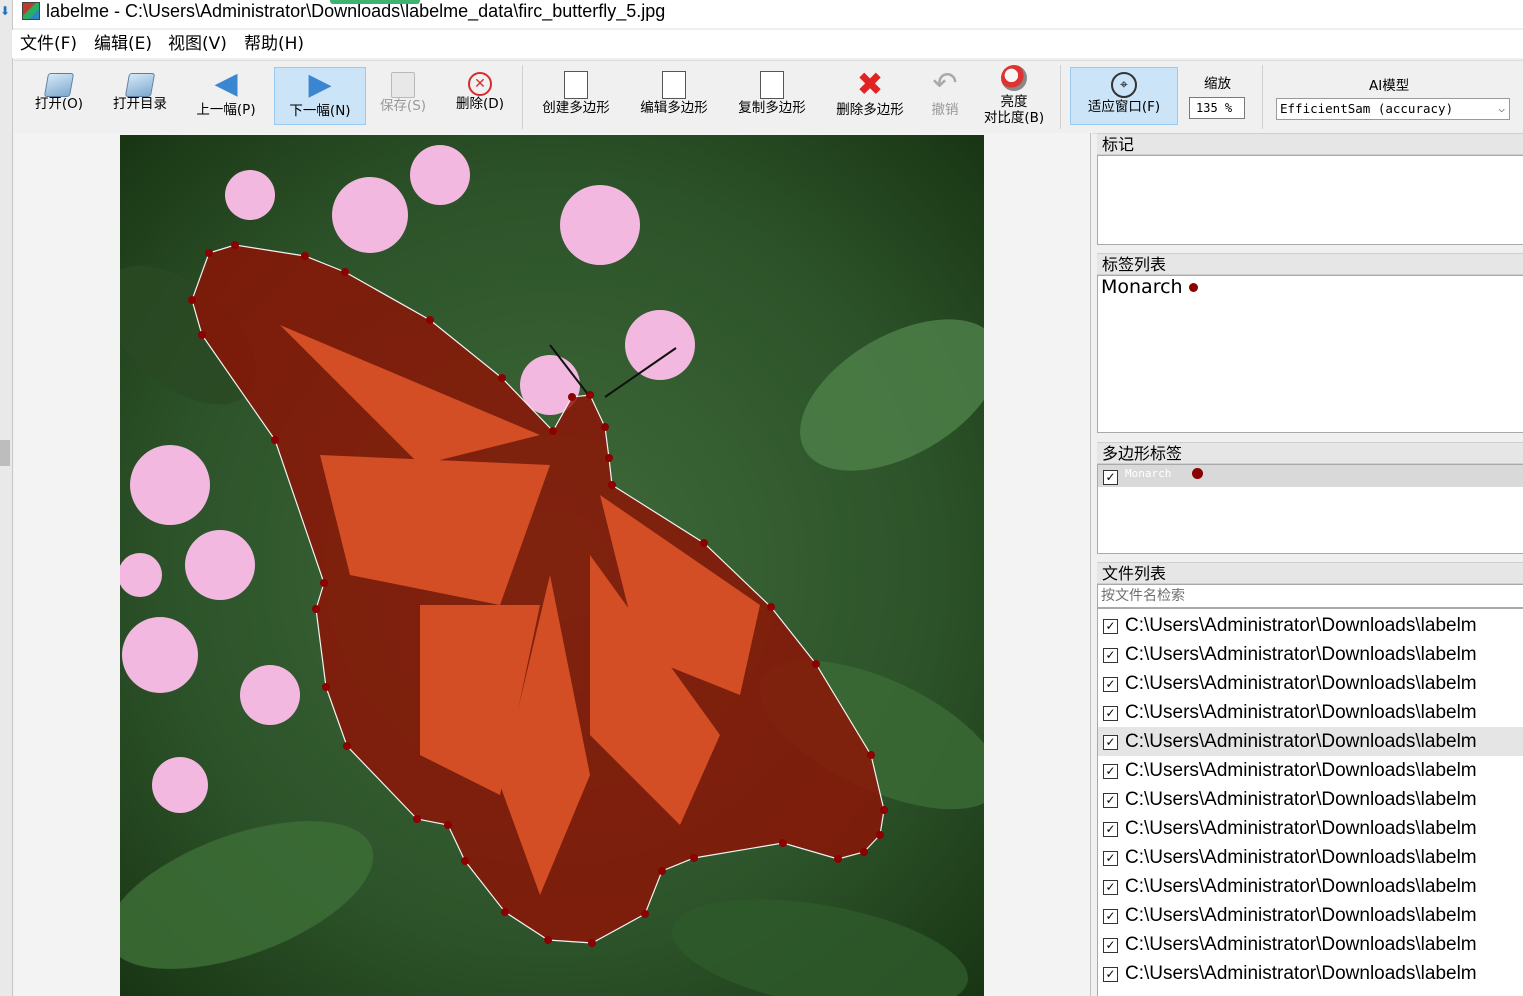 The height and width of the screenshot is (996, 1523). I want to click on save-label: 保存(S), so click(403, 106).